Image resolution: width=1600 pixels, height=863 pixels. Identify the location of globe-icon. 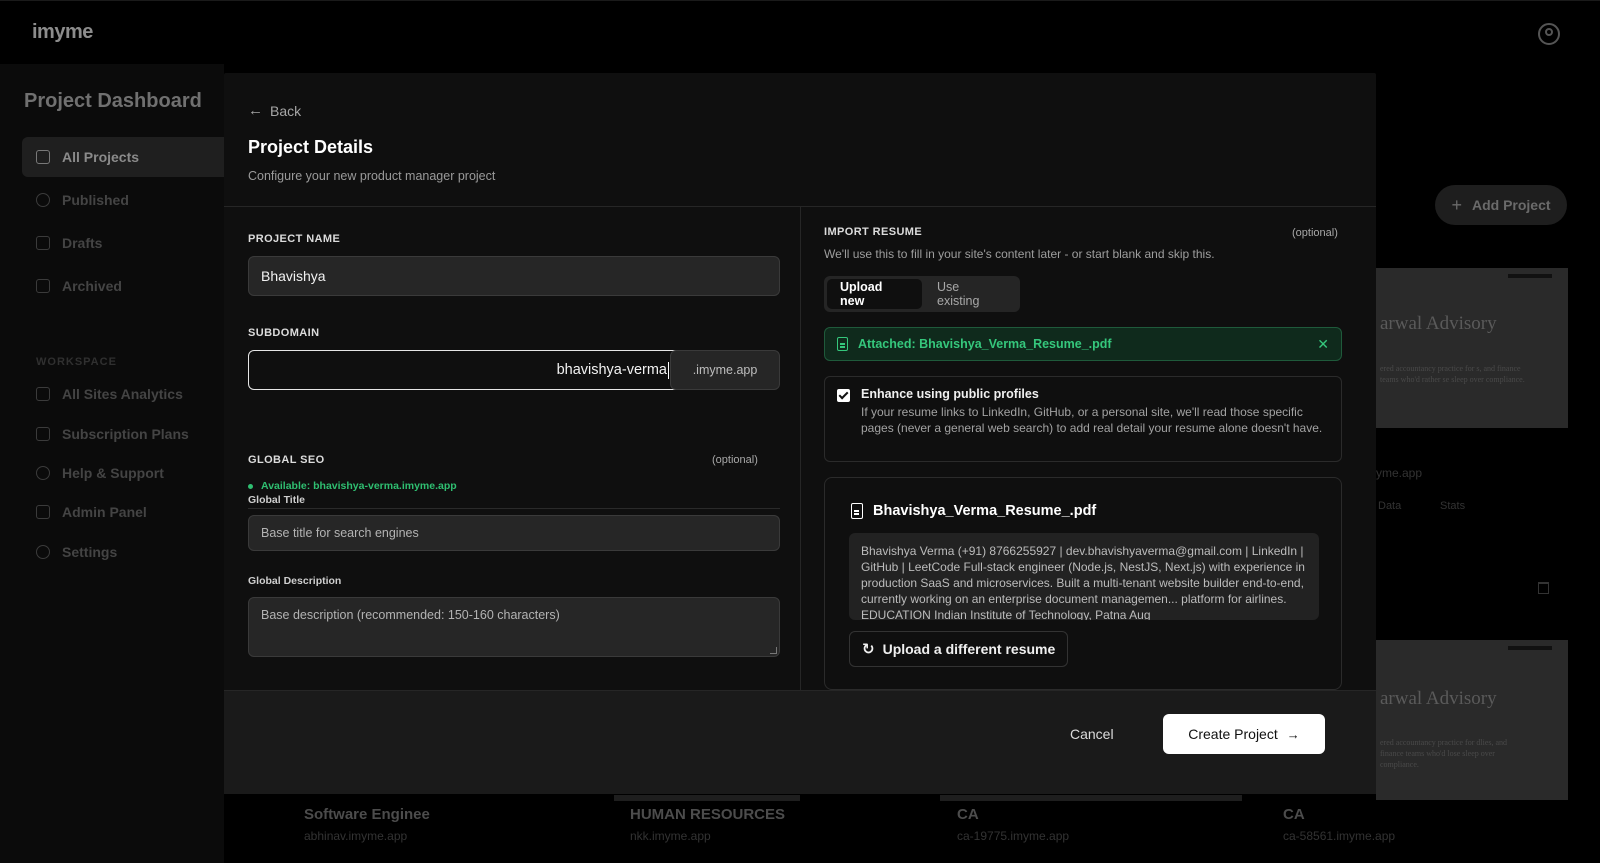
(43, 200).